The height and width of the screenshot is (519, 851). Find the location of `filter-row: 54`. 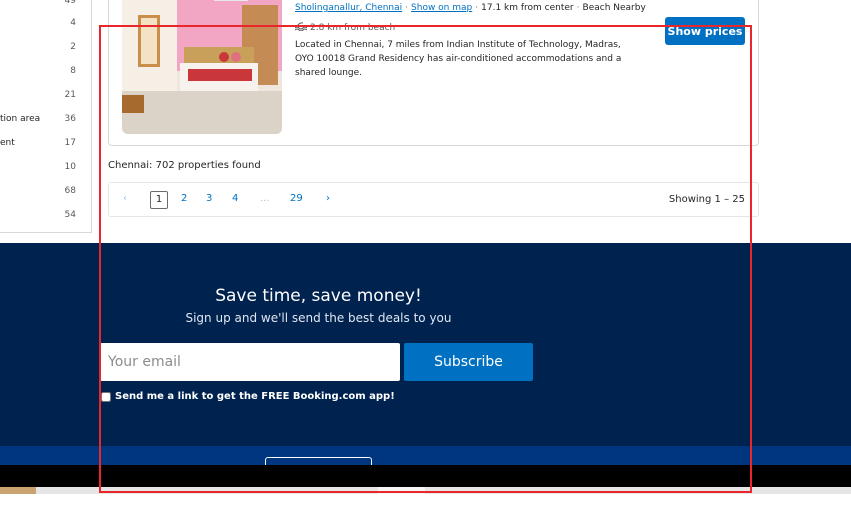

filter-row: 54 is located at coordinates (46, 216).